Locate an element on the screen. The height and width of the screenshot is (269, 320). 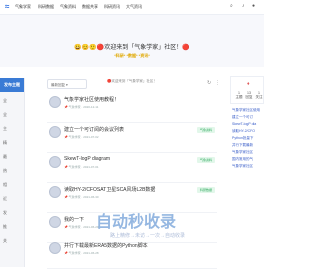
post-meta: 📌 气象学家 · 2021-06-29 is located at coordinates (81, 227).